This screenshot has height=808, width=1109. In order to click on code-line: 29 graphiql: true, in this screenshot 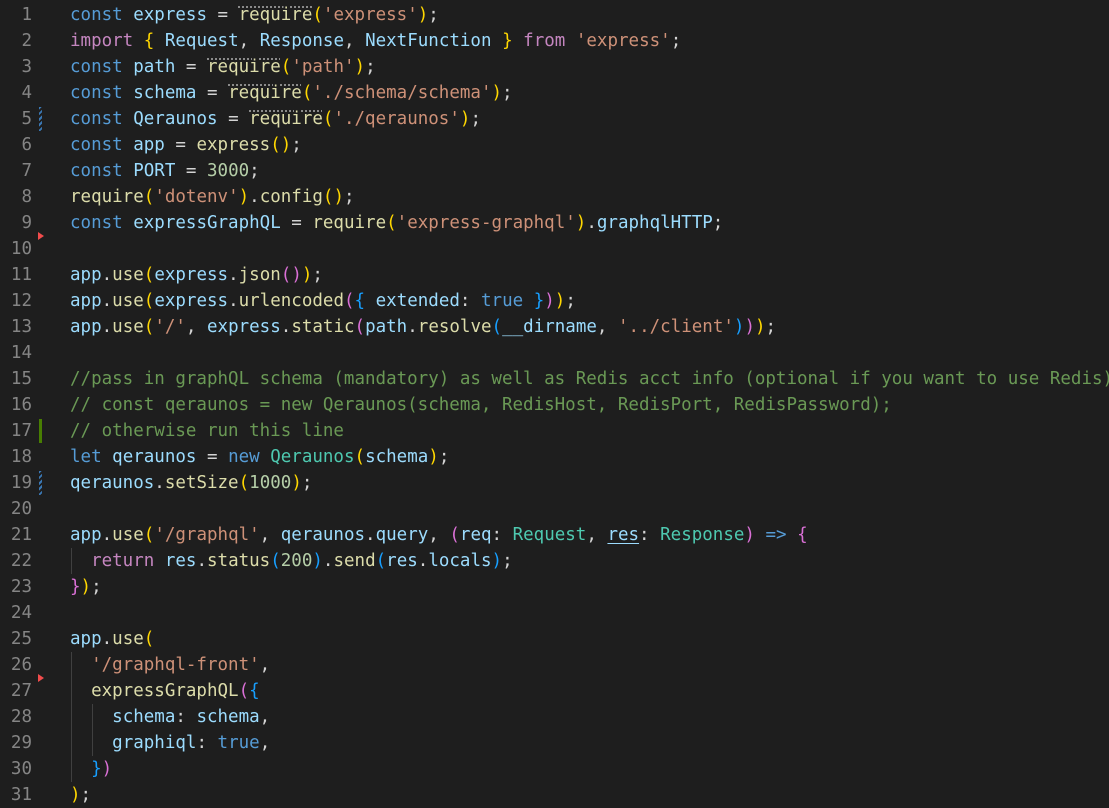, I will do `click(554, 743)`.